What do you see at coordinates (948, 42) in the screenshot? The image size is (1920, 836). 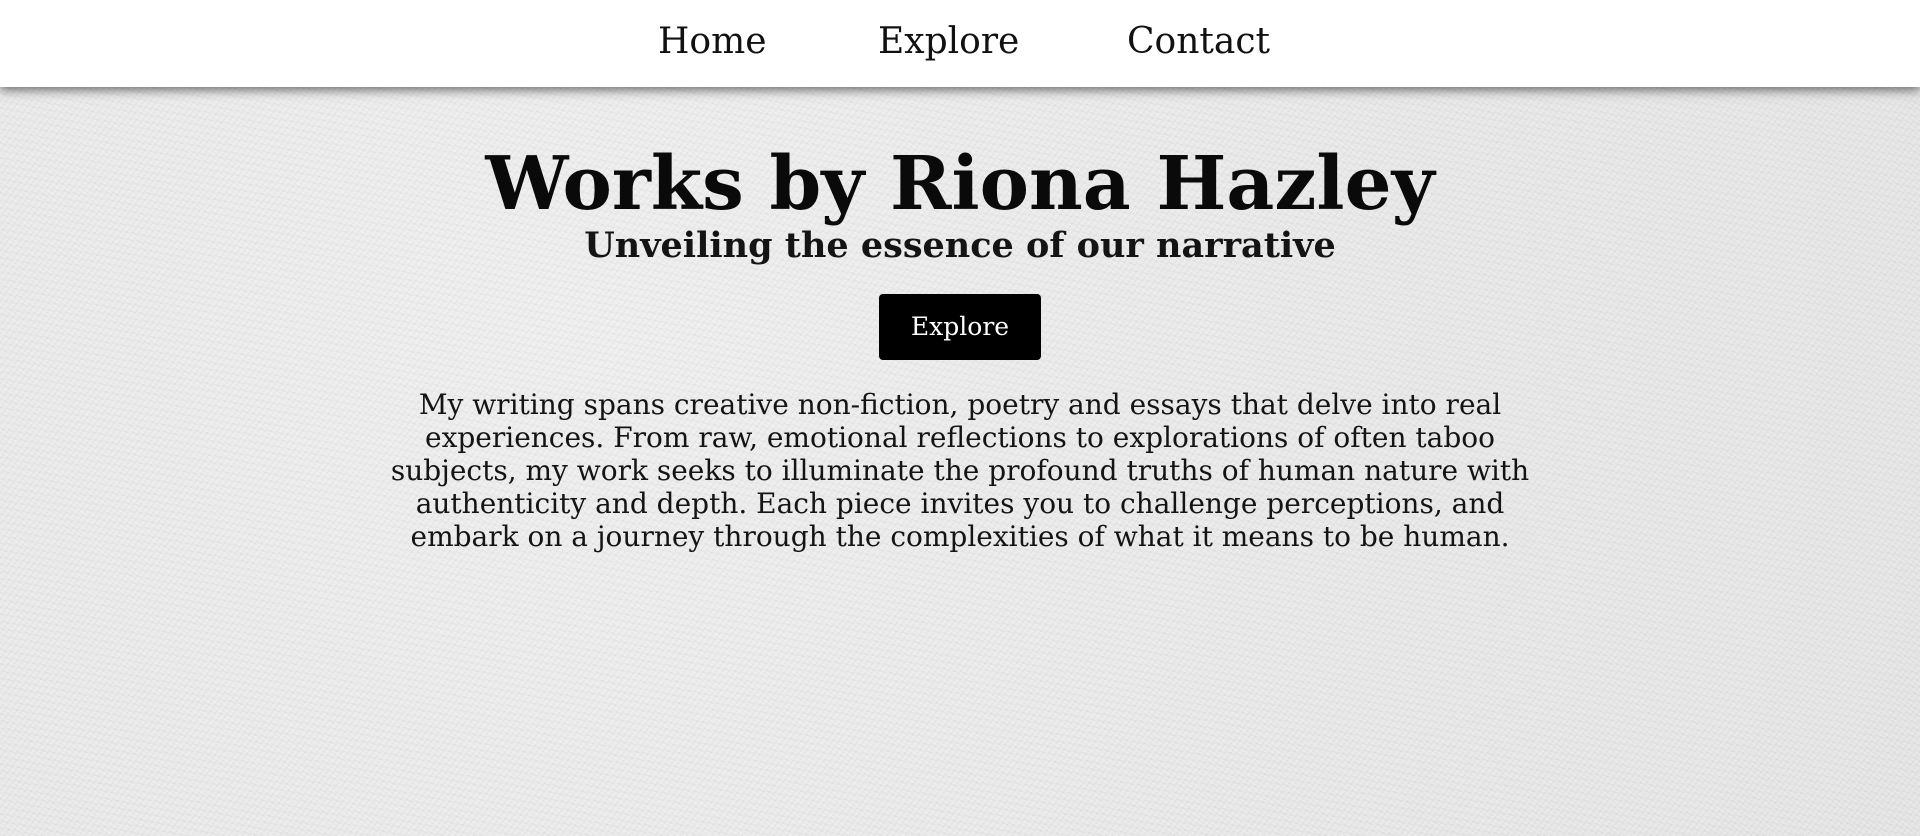 I see `nav-link-explore: Explore` at bounding box center [948, 42].